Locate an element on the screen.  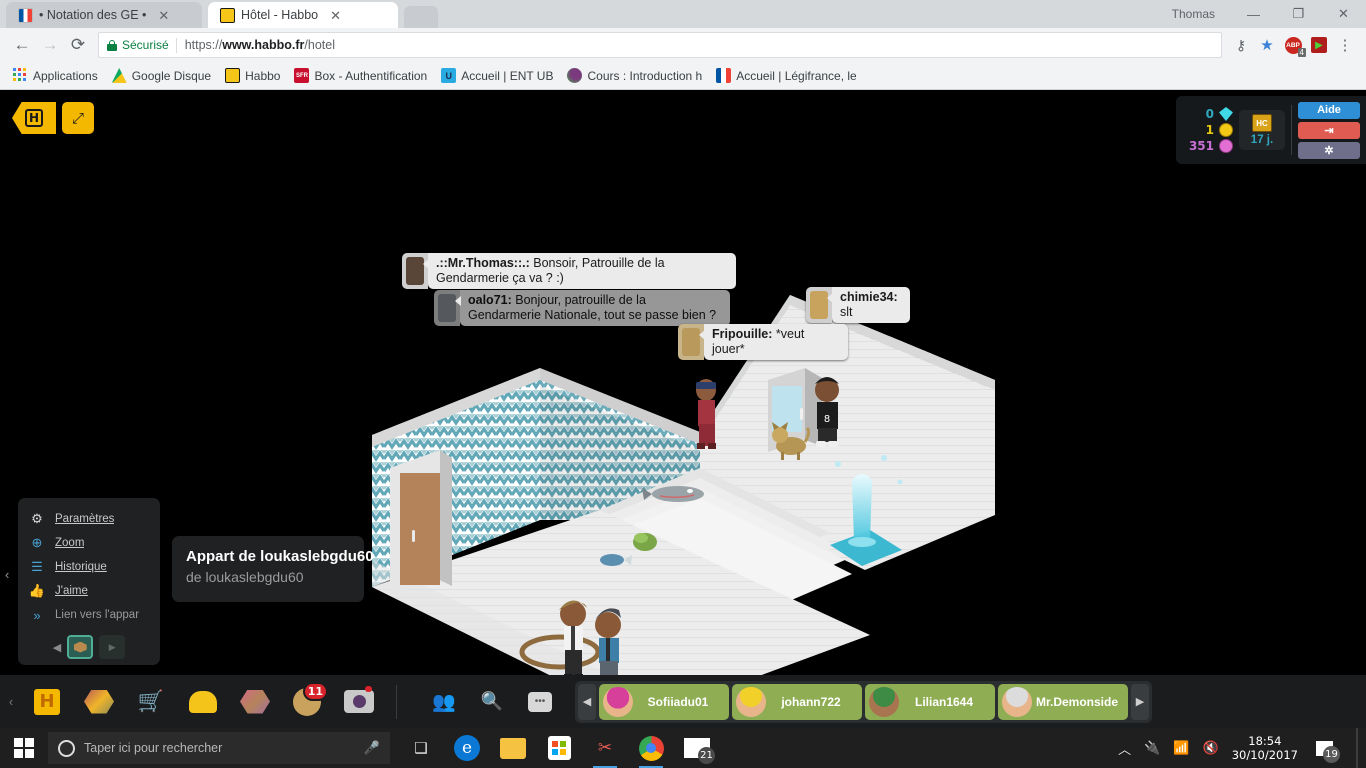
menu-pager: ◀ ▶ is located at coordinates (89, 647).